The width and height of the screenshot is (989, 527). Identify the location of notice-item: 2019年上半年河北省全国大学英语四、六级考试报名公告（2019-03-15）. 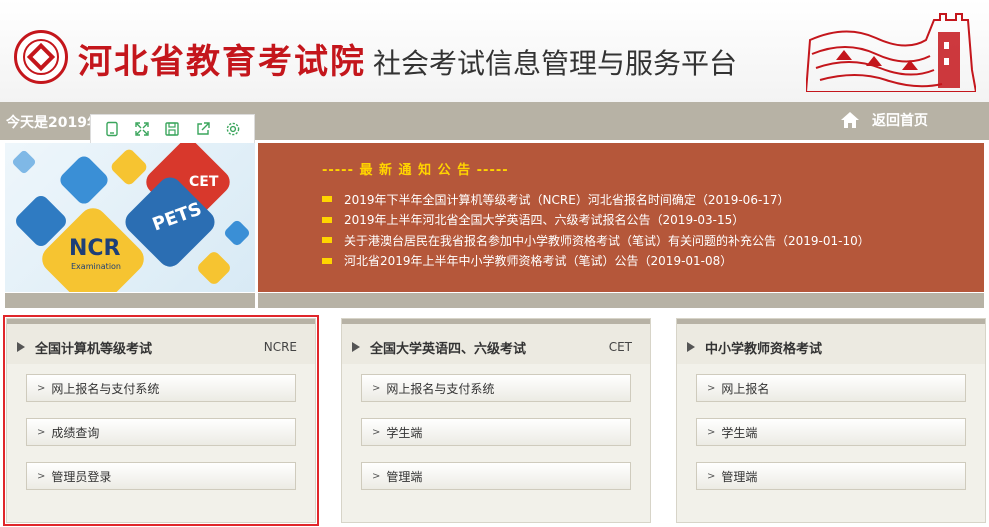
(596, 220).